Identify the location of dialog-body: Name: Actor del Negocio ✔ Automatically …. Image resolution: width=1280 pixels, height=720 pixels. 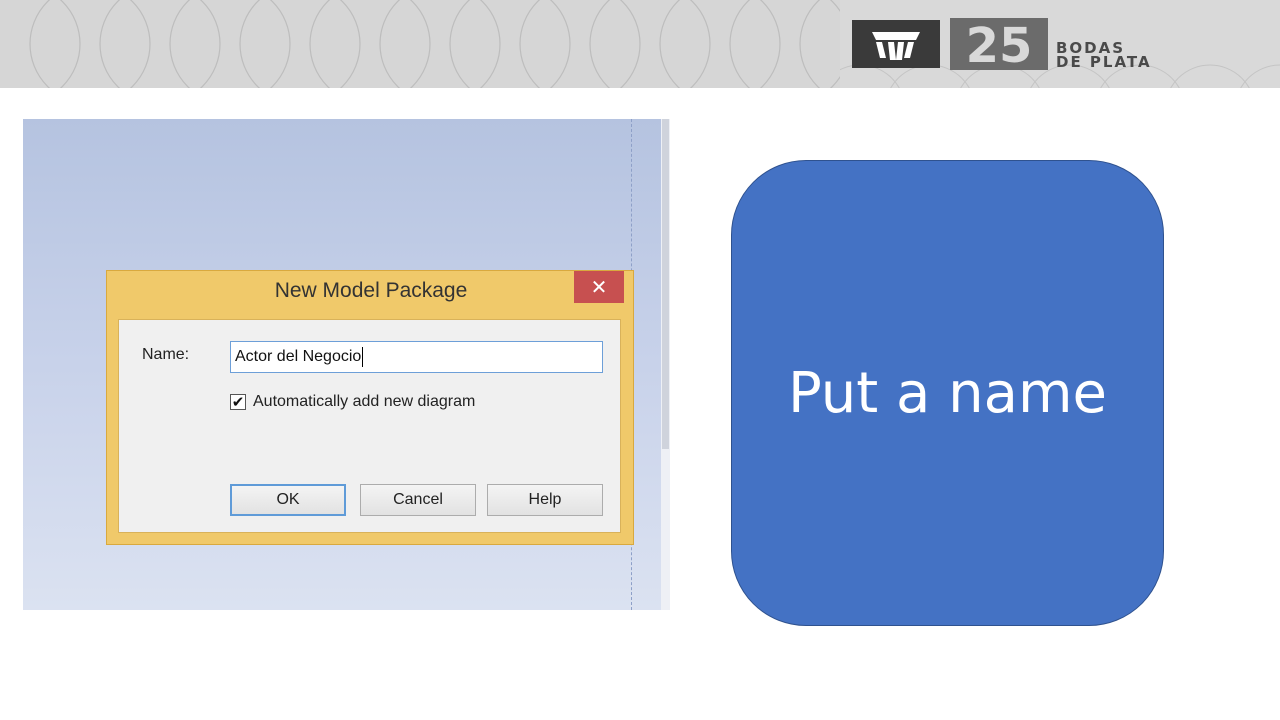
(369, 426).